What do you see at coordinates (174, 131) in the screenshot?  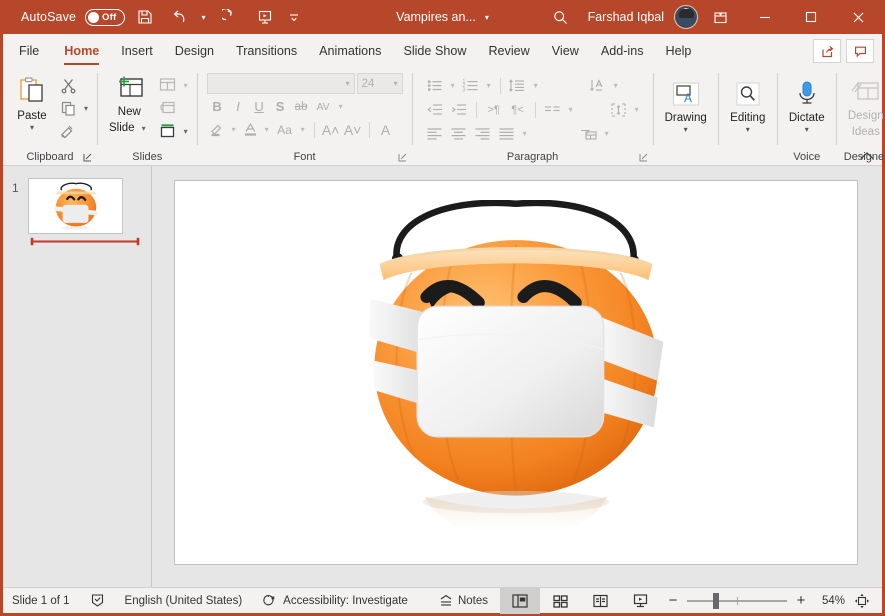 I see `section-button: ▾` at bounding box center [174, 131].